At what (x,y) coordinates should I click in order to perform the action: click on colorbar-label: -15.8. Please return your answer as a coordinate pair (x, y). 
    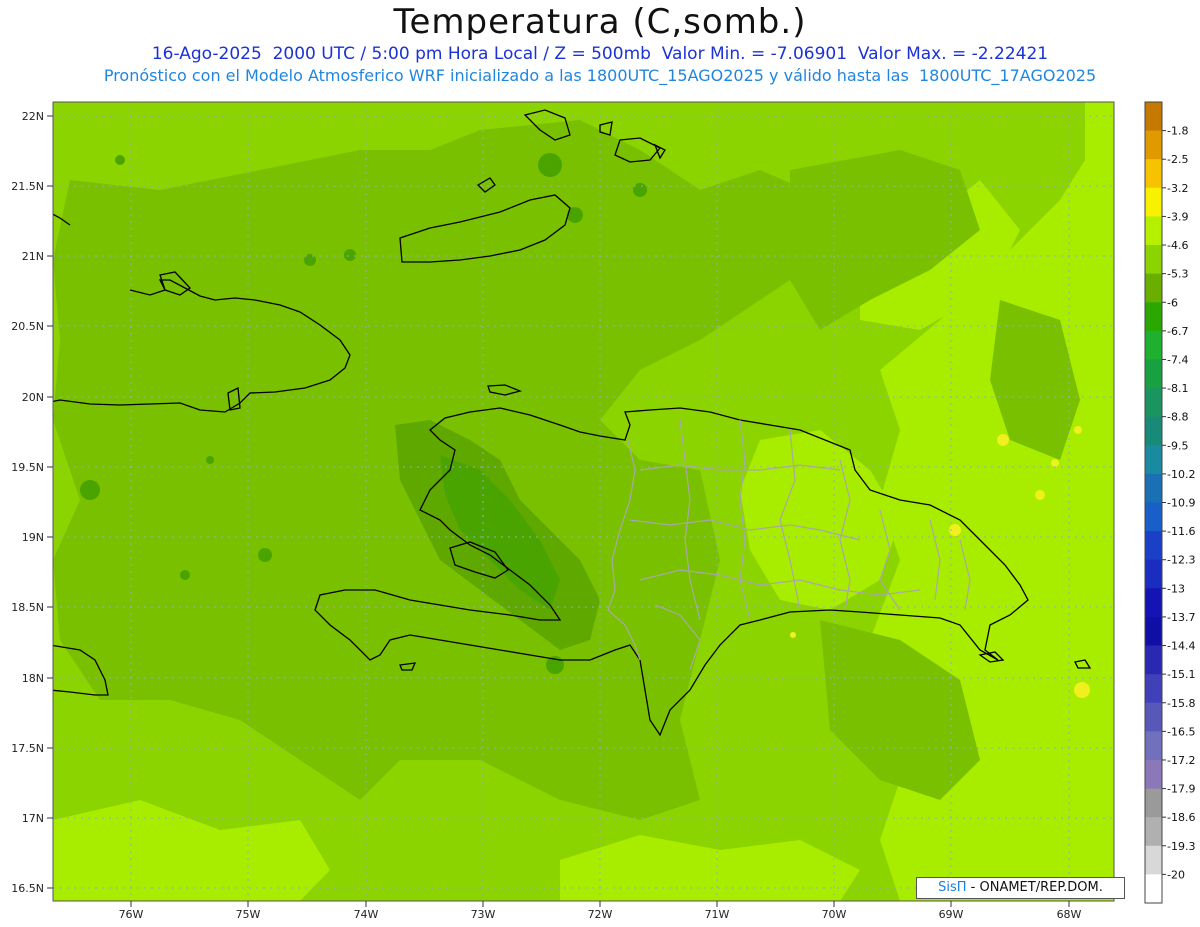
    Looking at the image, I should click on (1181, 703).